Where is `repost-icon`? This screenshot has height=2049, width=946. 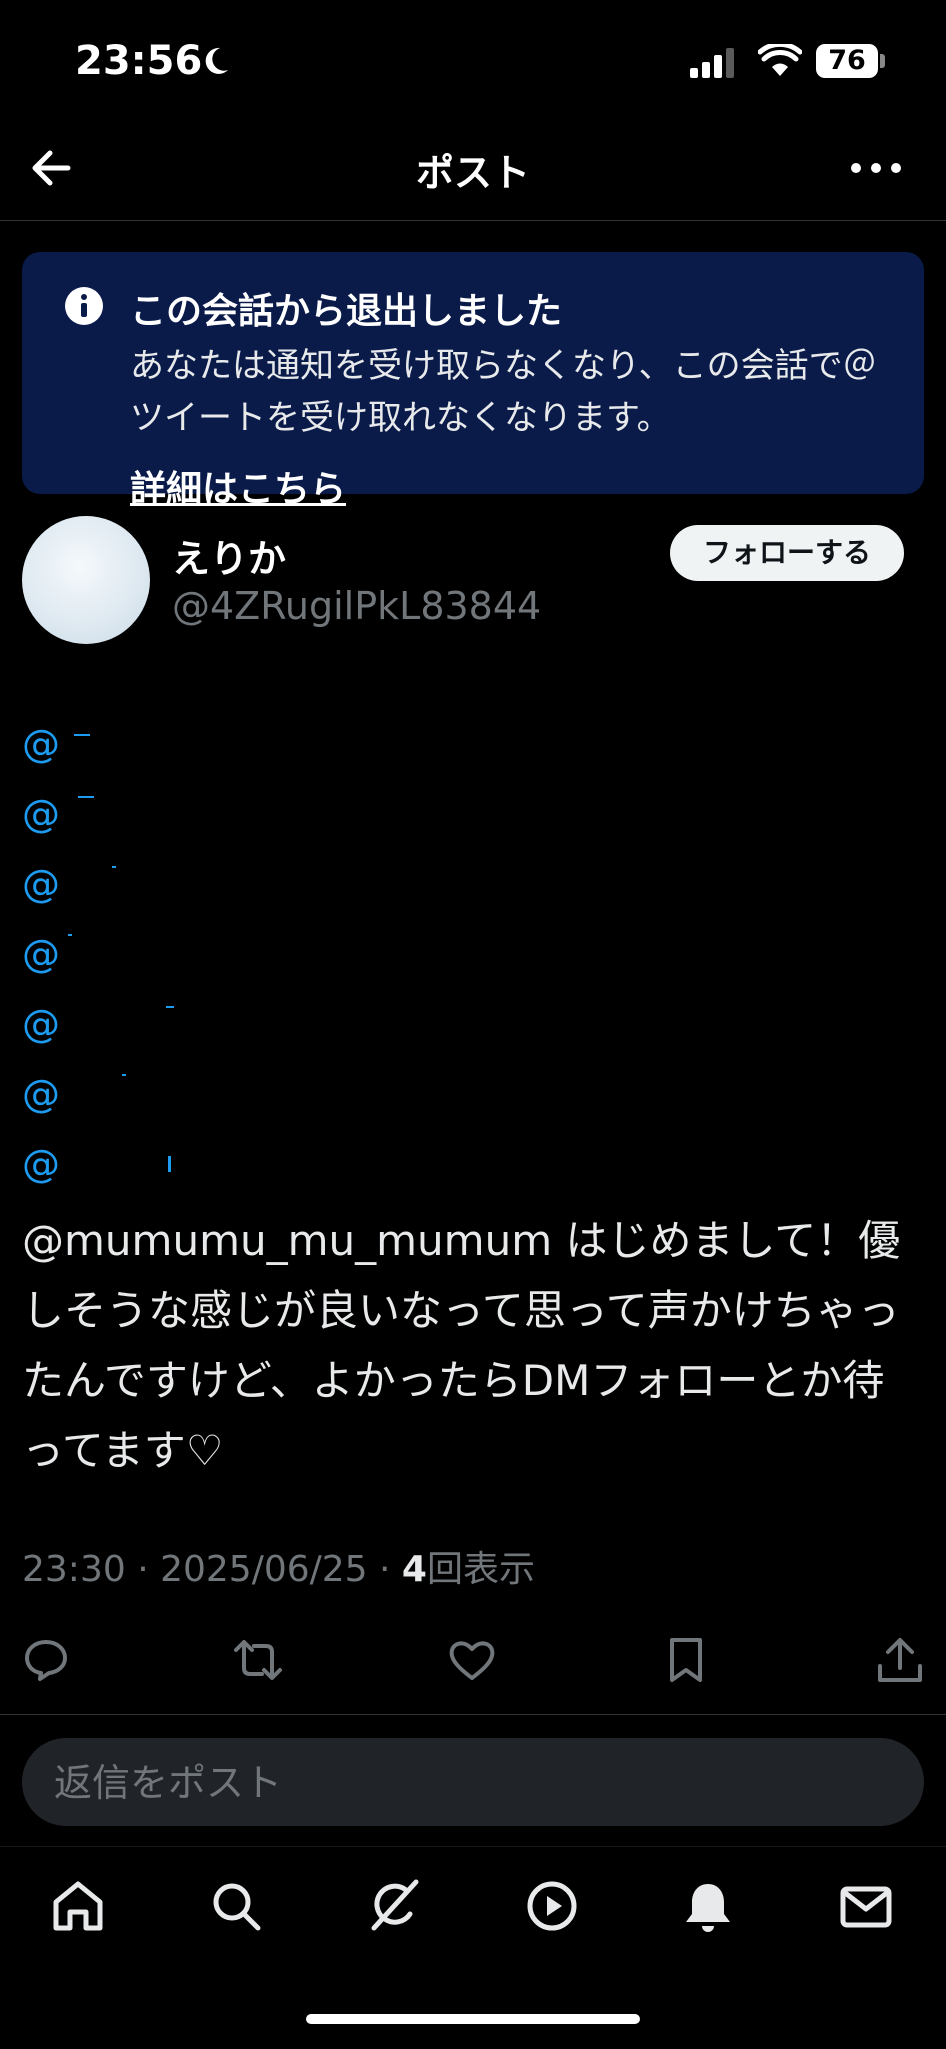 repost-icon is located at coordinates (258, 1660).